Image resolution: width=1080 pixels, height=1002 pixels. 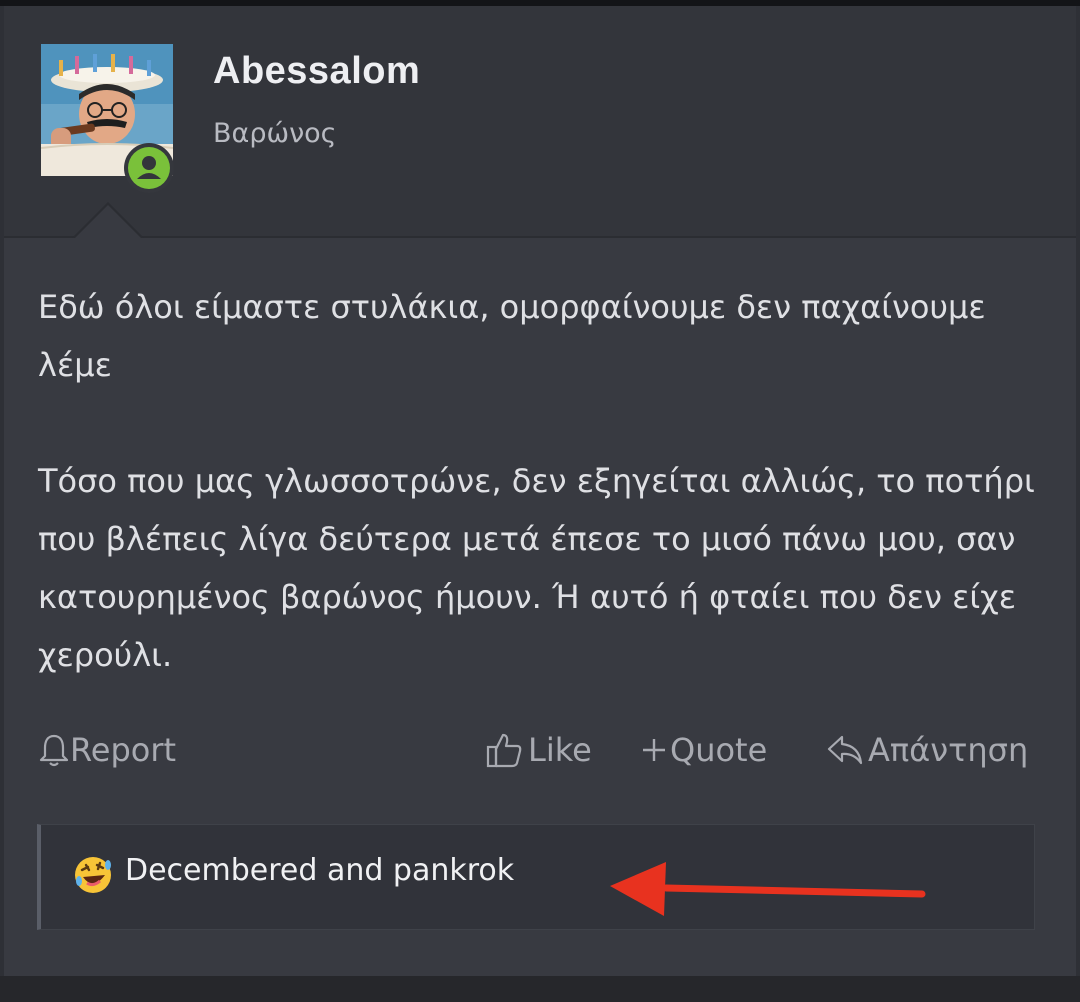 What do you see at coordinates (948, 750) in the screenshot?
I see `reply-label: Απάντηση` at bounding box center [948, 750].